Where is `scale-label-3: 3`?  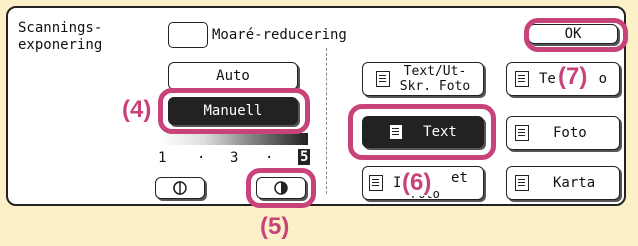 scale-label-3: 3 is located at coordinates (234, 158).